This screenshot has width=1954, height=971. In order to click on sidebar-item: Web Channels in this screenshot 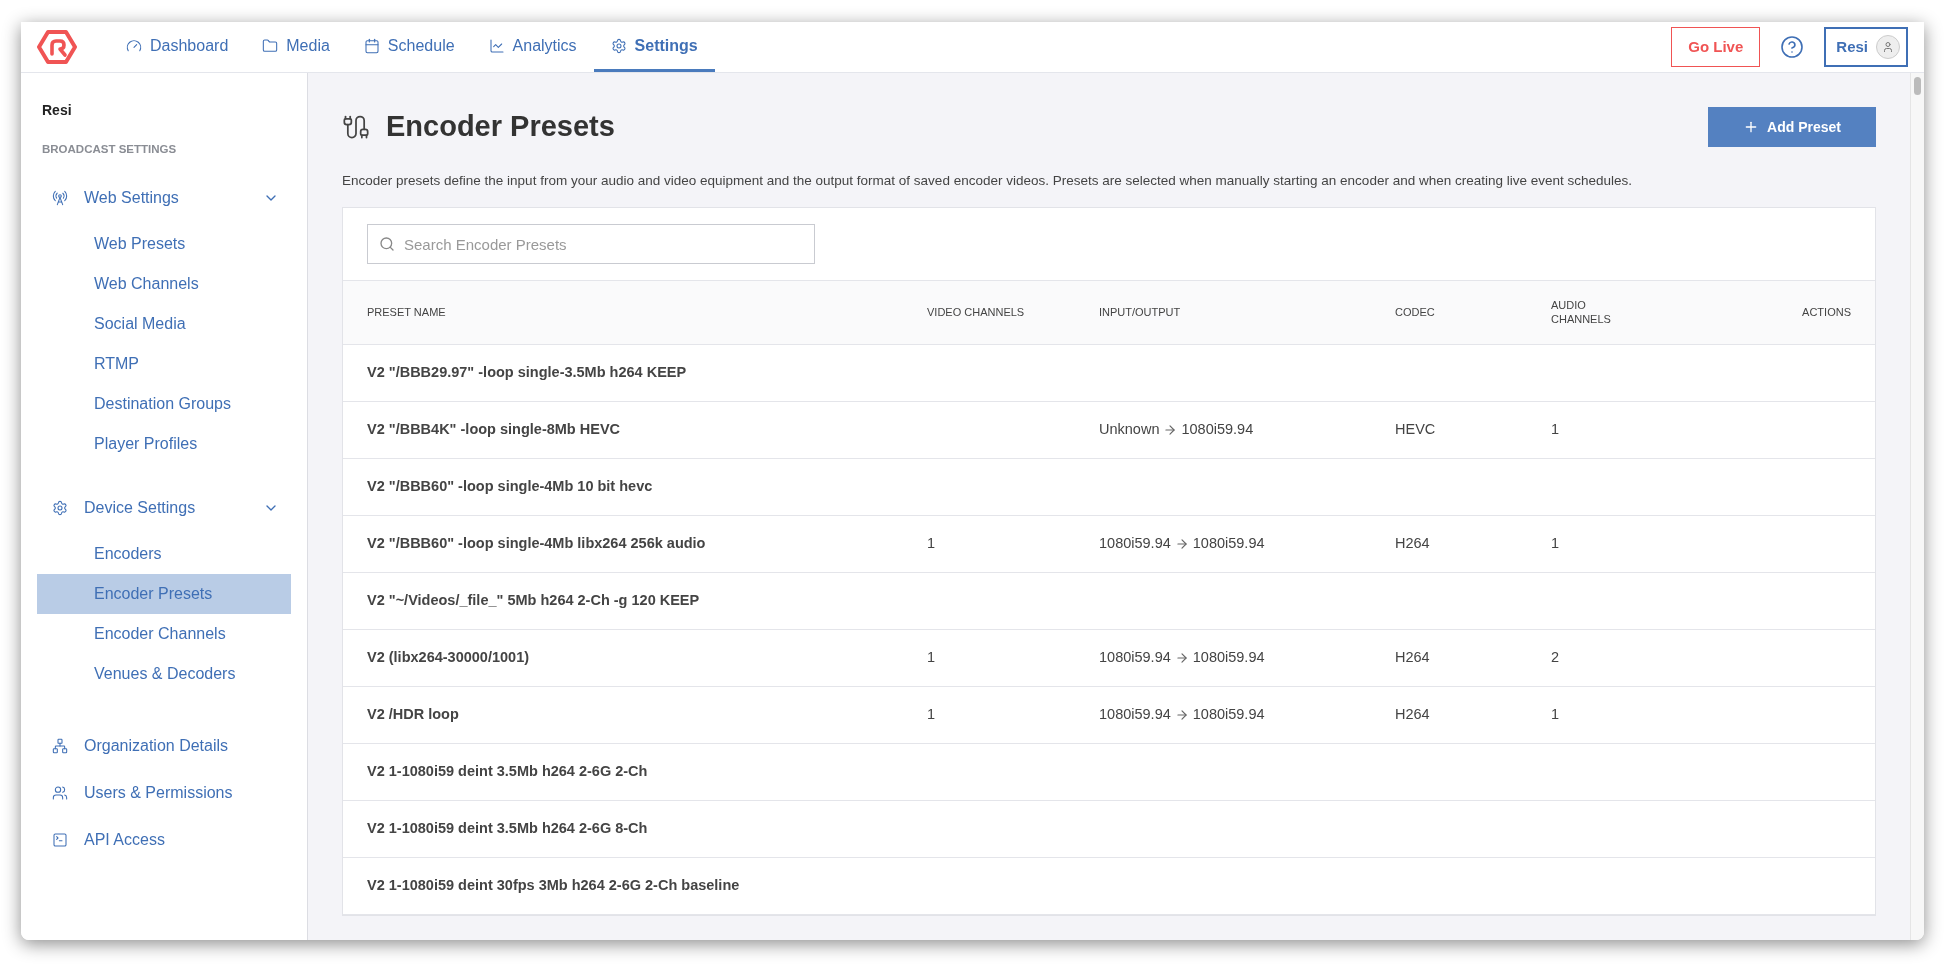, I will do `click(164, 284)`.